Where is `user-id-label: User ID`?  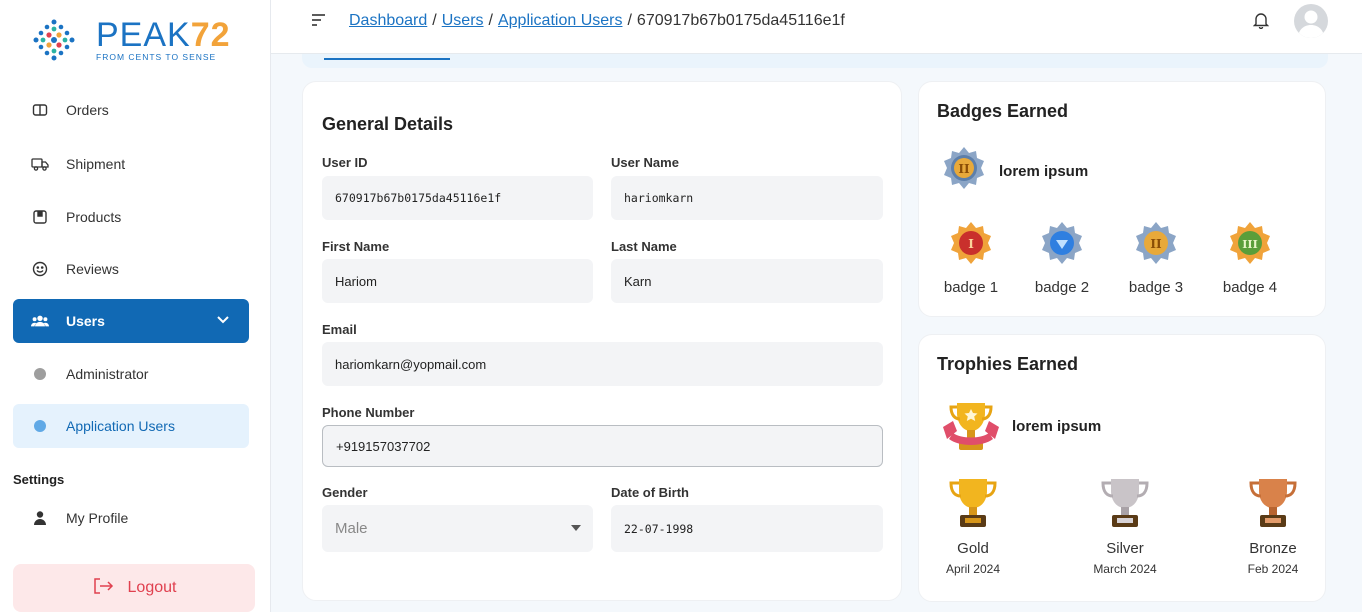
user-id-label: User ID is located at coordinates (345, 162).